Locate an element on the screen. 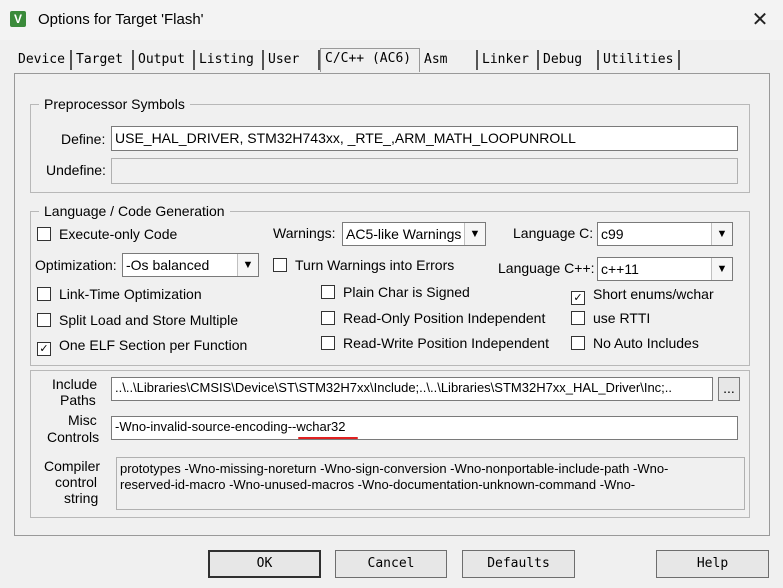 Image resolution: width=783 pixels, height=588 pixels. ro-pi-label: Read-Only Position Independent is located at coordinates (444, 318).